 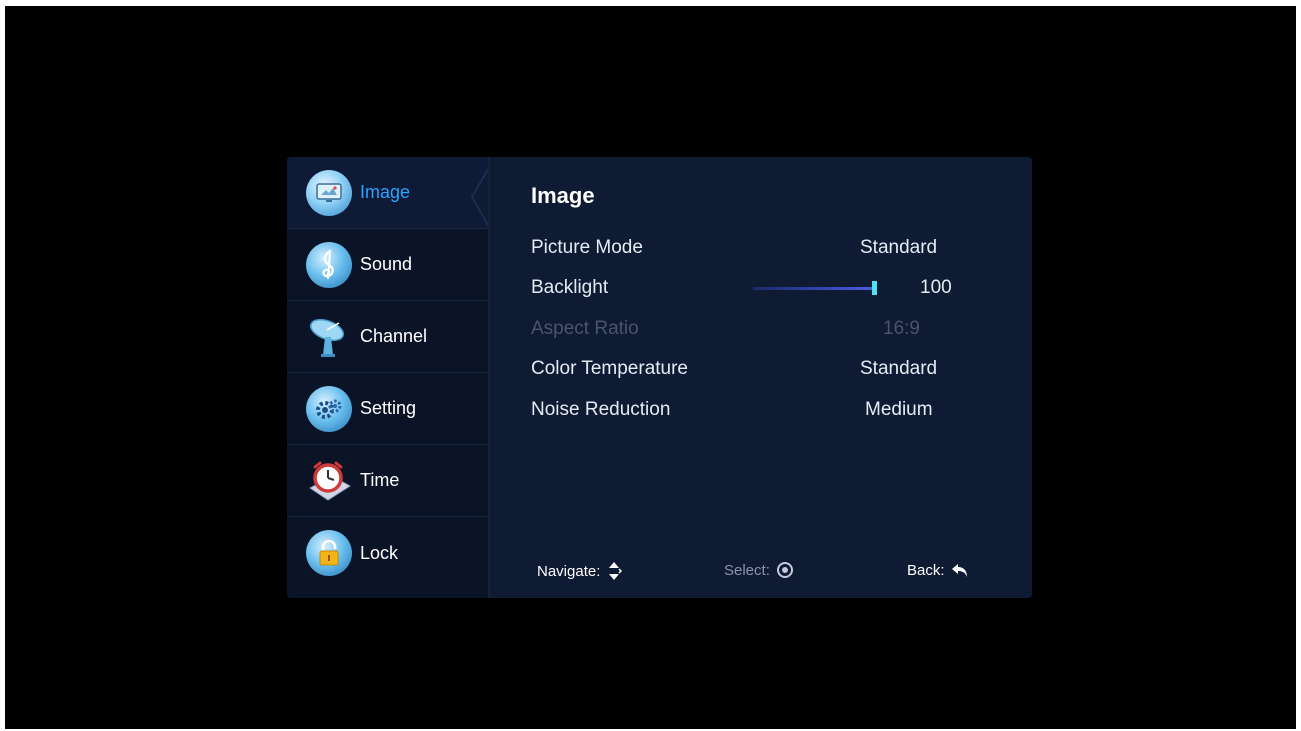 What do you see at coordinates (601, 409) in the screenshot?
I see `setting-label: Noise Reduction` at bounding box center [601, 409].